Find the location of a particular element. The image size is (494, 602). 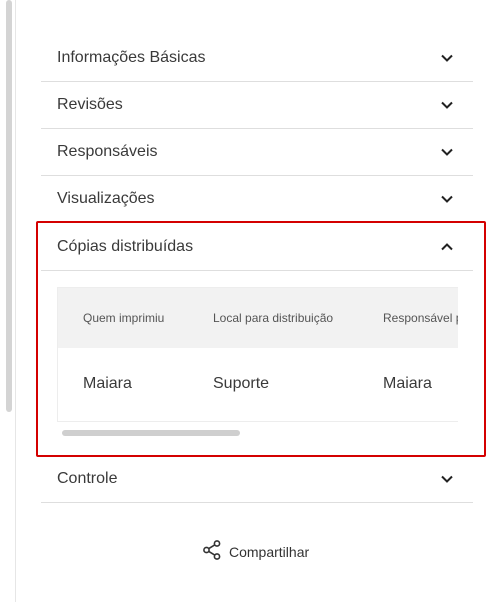

chevron-up-icon is located at coordinates (447, 247).